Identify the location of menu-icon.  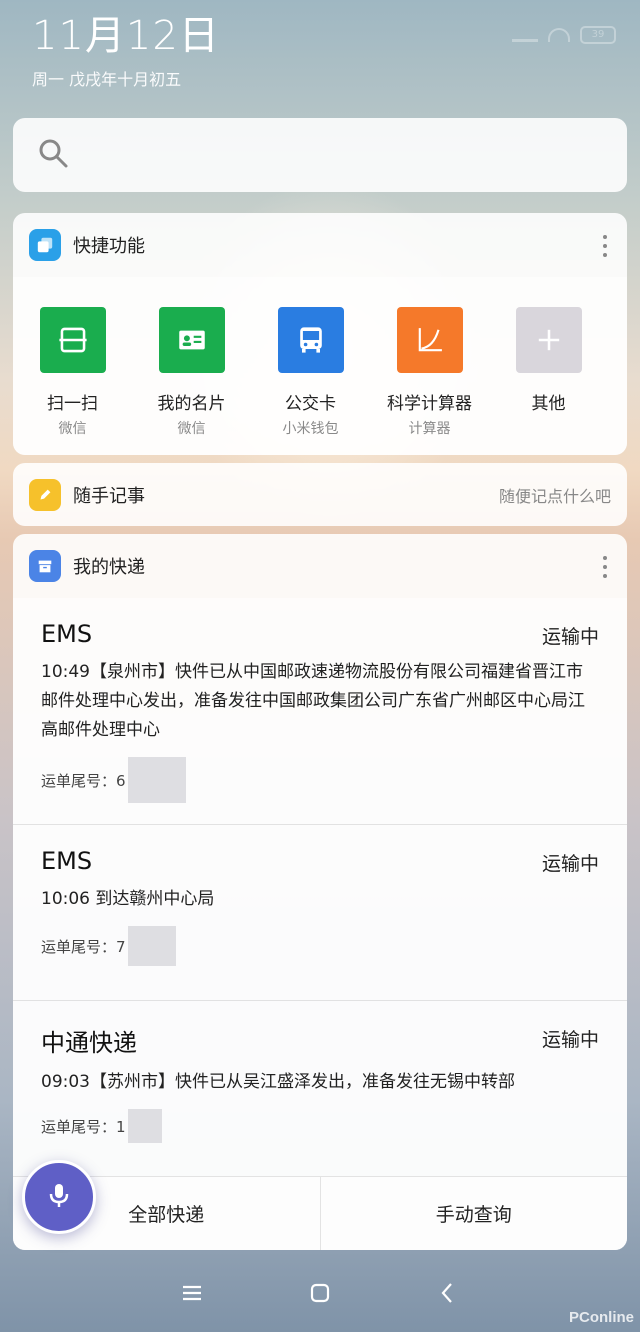
(192, 1295).